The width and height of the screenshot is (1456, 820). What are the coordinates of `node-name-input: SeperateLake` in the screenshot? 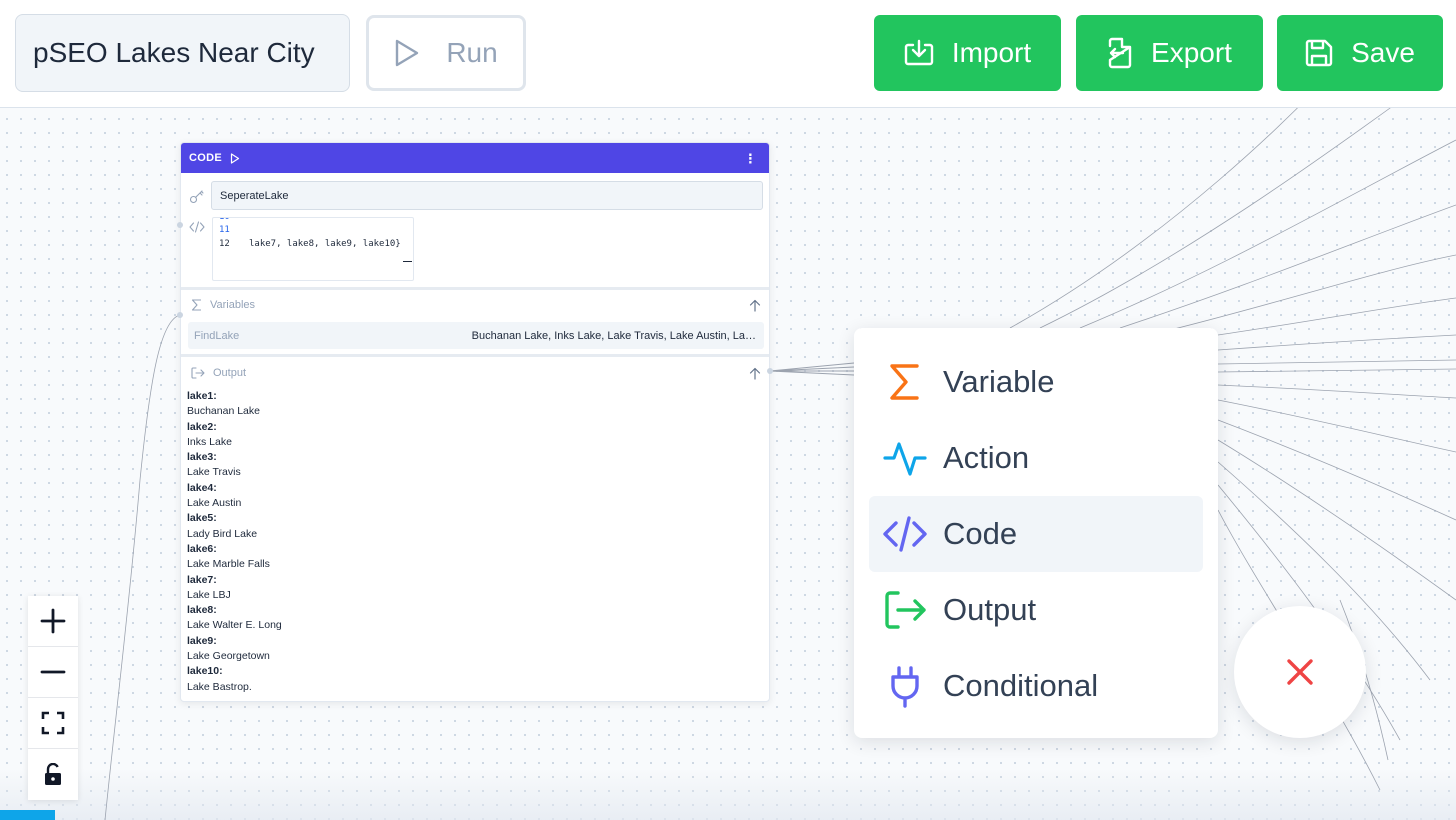 It's located at (487, 195).